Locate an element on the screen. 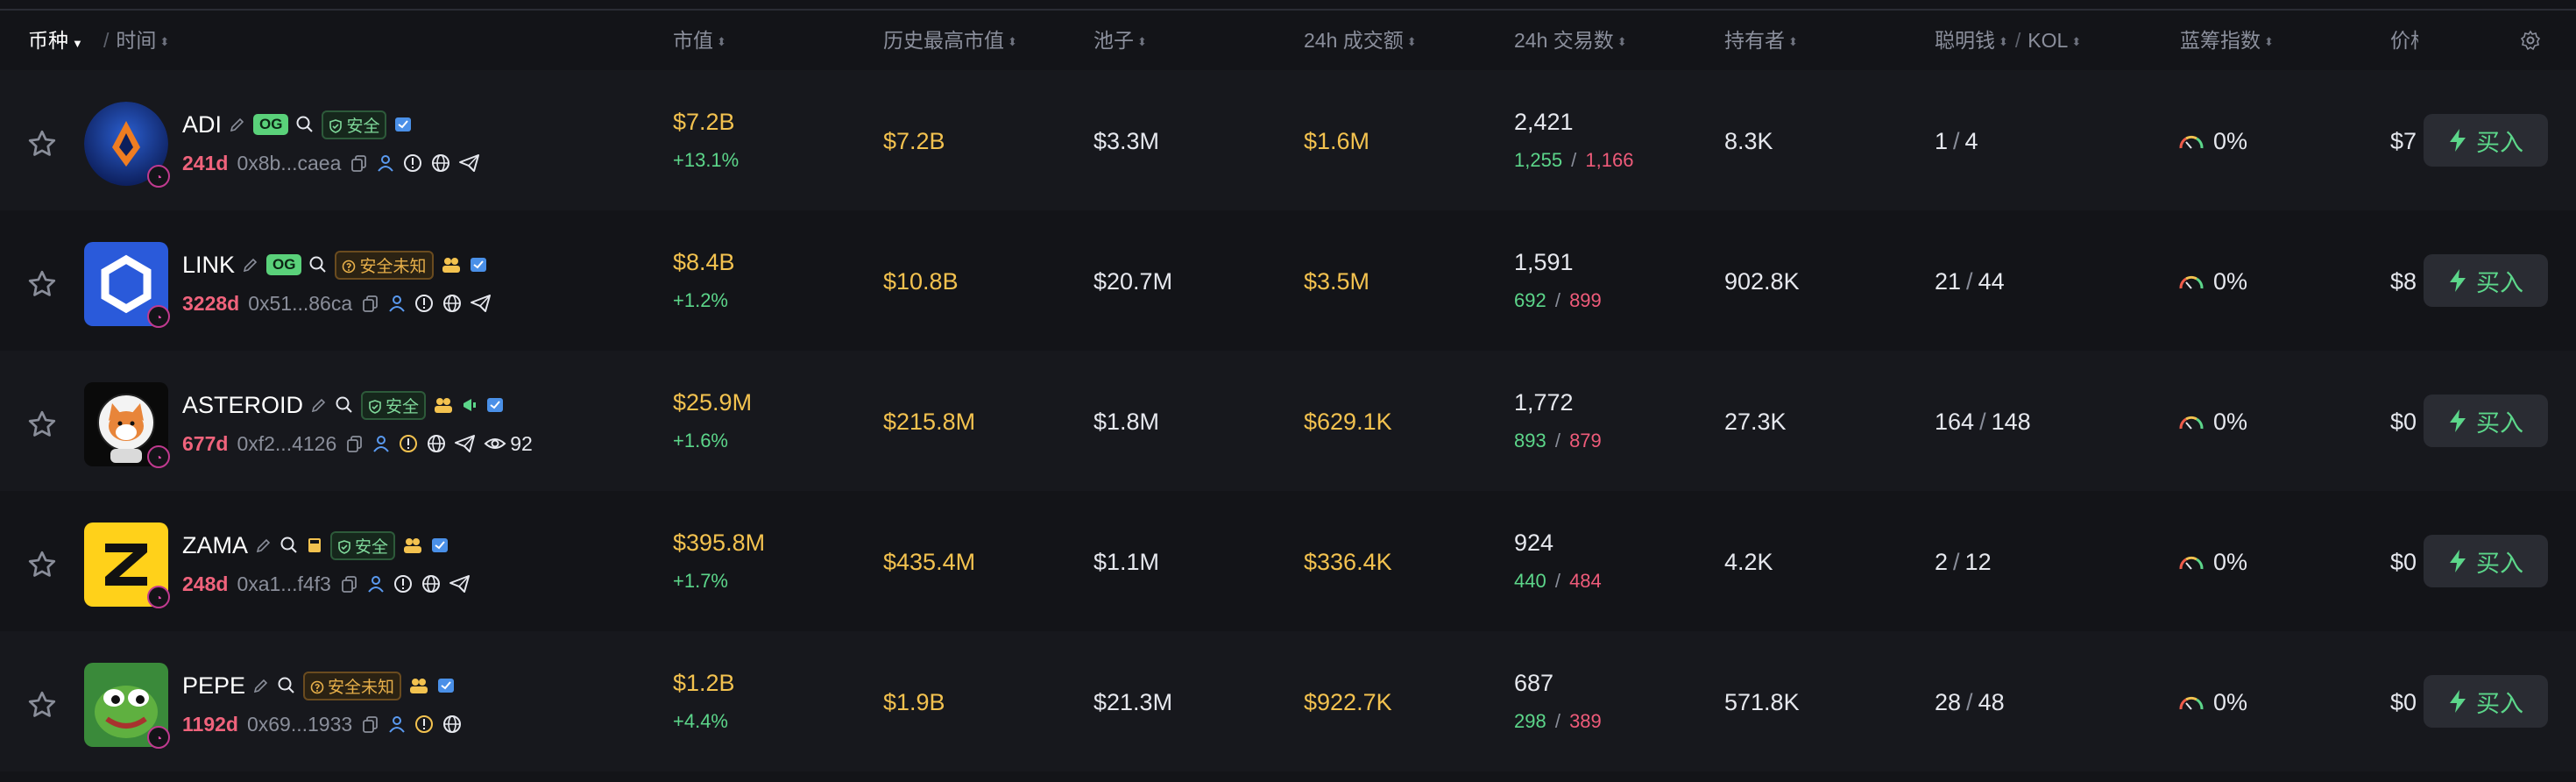 The image size is (2576, 782). pool-header-label: 池子 is located at coordinates (1113, 41).